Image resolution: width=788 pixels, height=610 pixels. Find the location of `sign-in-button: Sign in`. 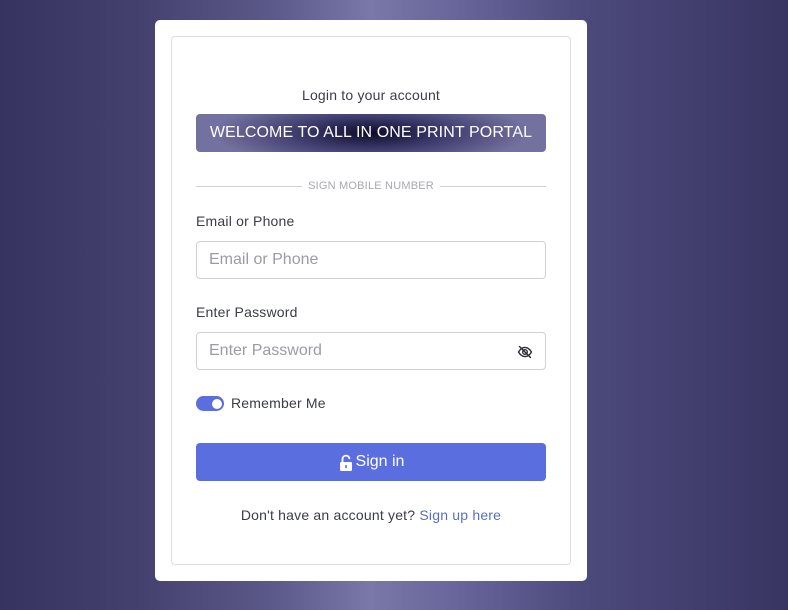

sign-in-button: Sign in is located at coordinates (371, 462).